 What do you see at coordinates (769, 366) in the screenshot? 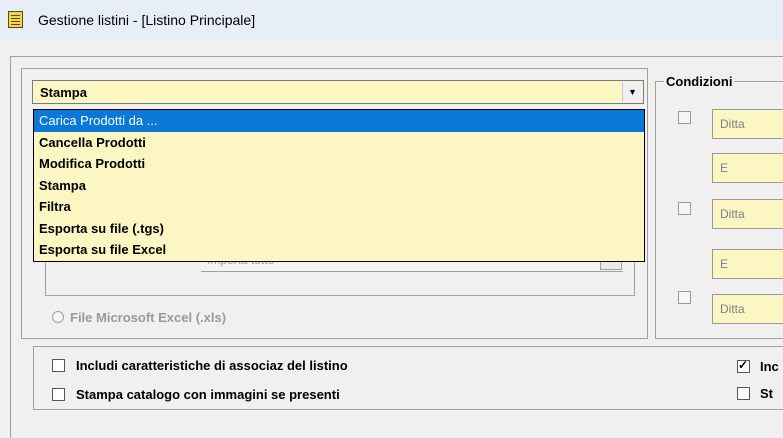
I see `right-option-label-1: Inc` at bounding box center [769, 366].